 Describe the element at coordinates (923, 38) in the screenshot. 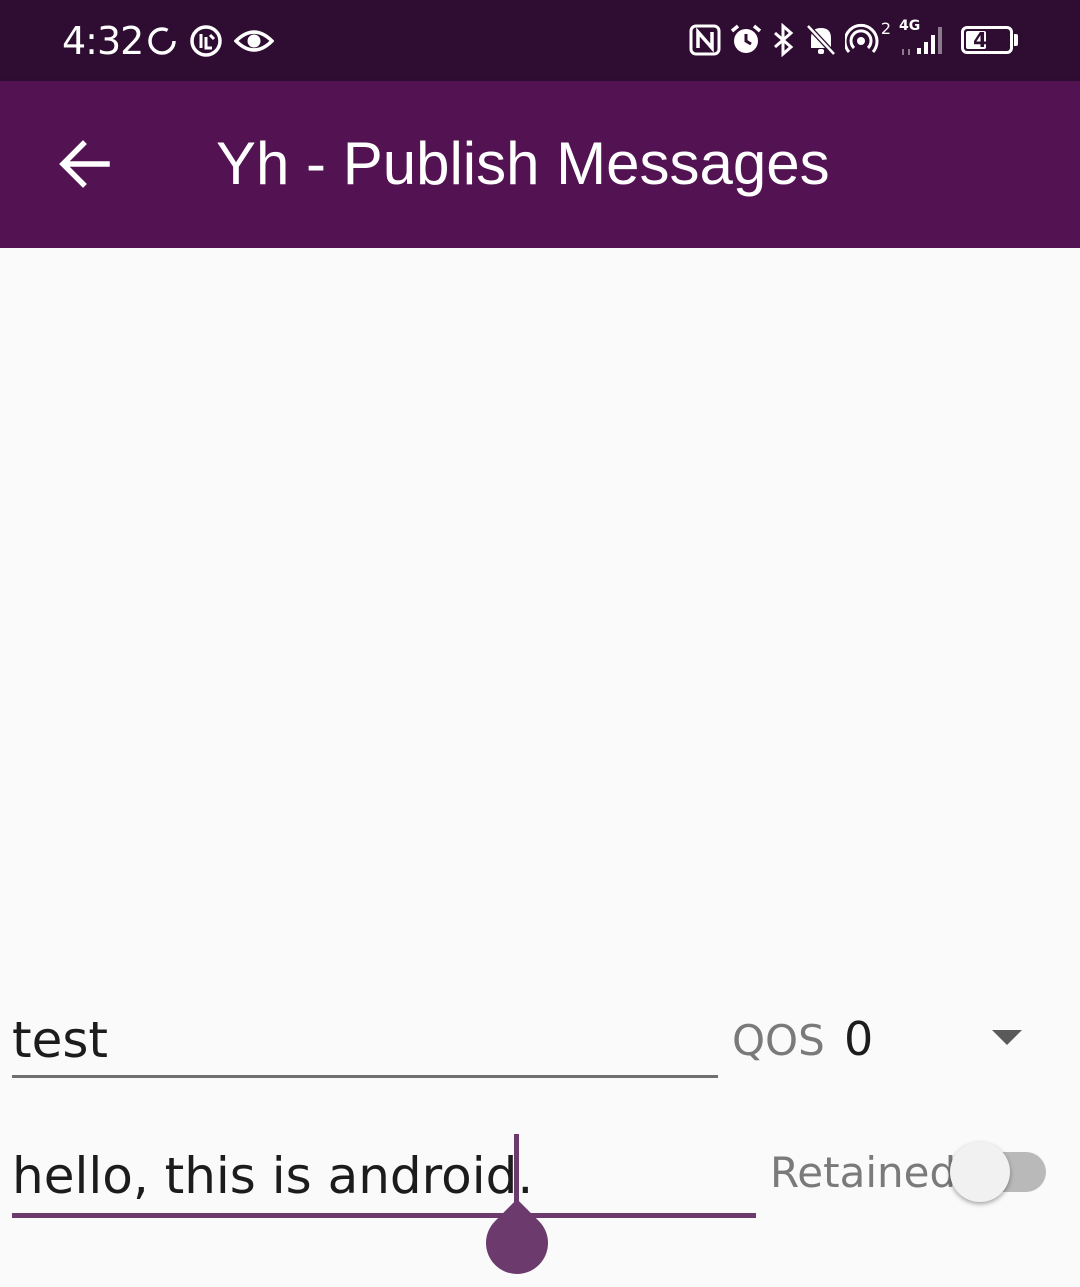

I see `signal-icon: 4G` at that location.